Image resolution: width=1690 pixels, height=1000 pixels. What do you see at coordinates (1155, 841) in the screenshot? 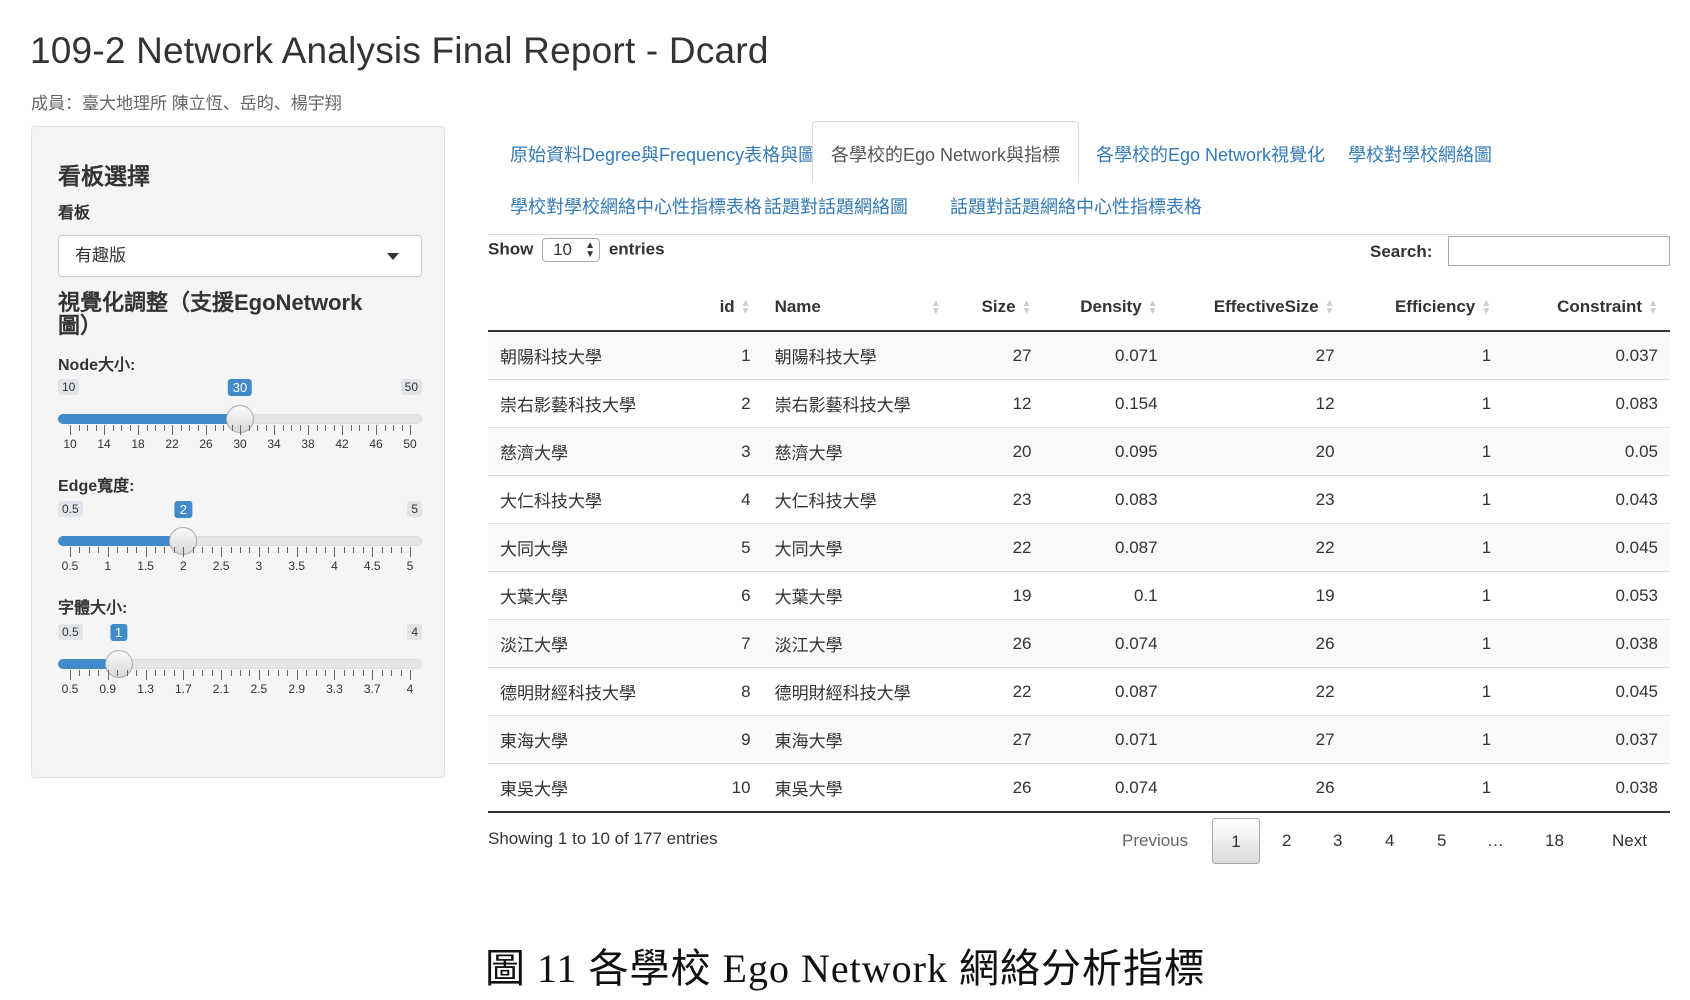
I see `previous-button: Previous` at bounding box center [1155, 841].